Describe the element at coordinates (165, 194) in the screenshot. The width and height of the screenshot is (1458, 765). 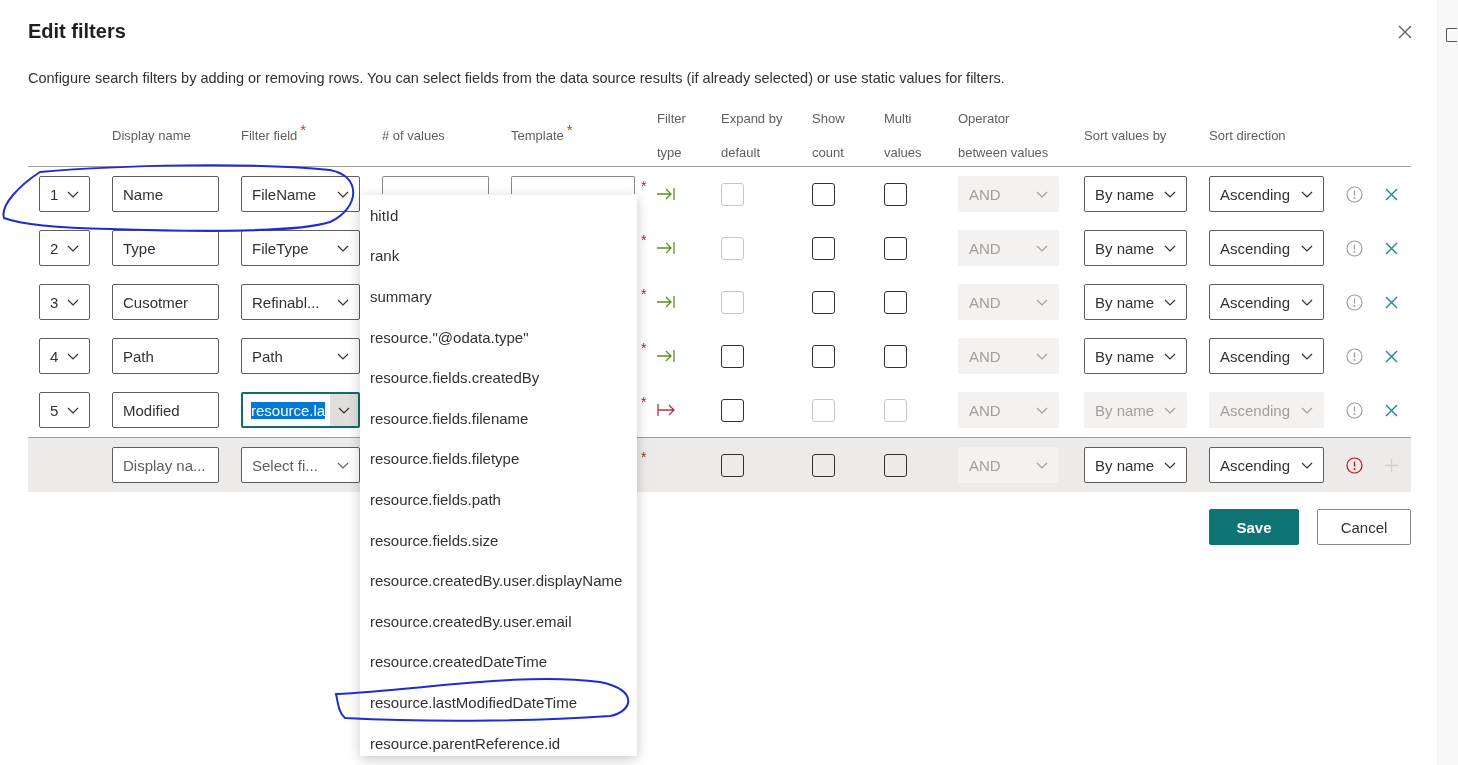
I see `display-name-field: Name` at that location.